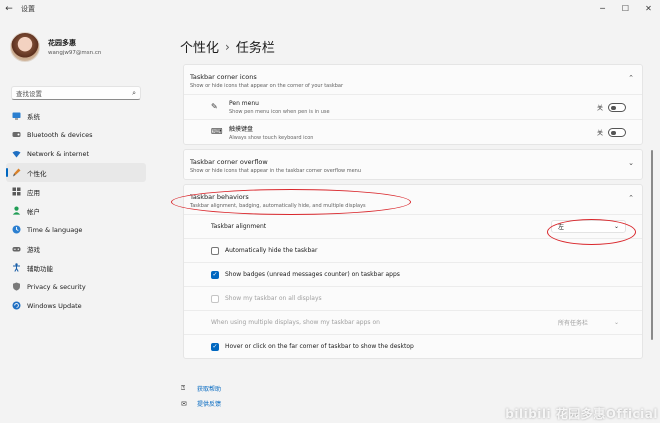  Describe the element at coordinates (16, 134) in the screenshot. I see `bluetooth-icon` at that location.